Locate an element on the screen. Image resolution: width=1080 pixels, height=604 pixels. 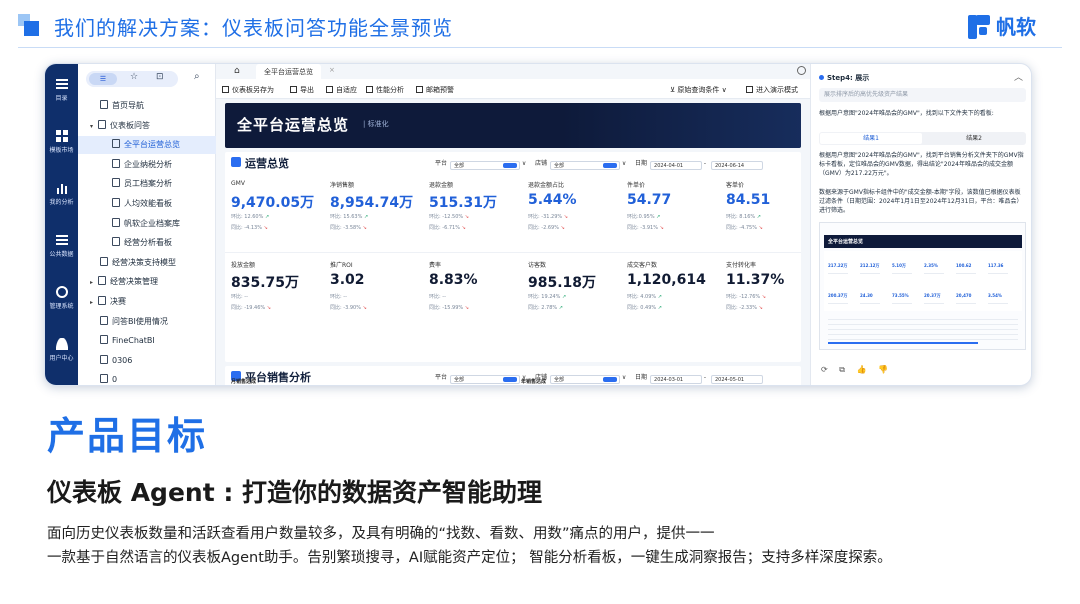
thumbs-down-icon: 👎 is located at coordinates (883, 369).